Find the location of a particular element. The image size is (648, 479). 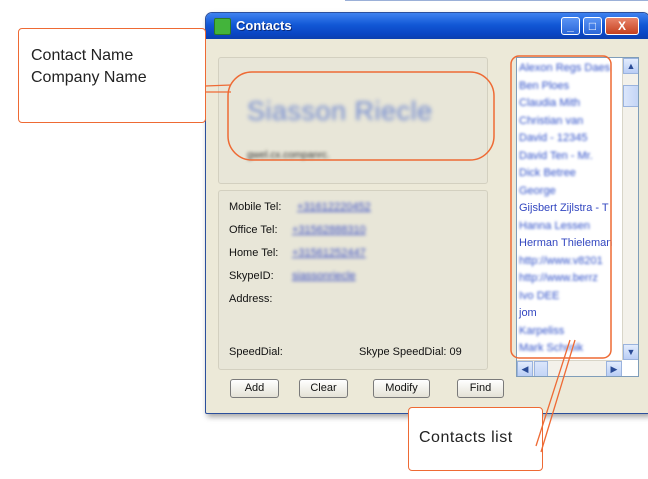

minimize-button: _ is located at coordinates (570, 26).